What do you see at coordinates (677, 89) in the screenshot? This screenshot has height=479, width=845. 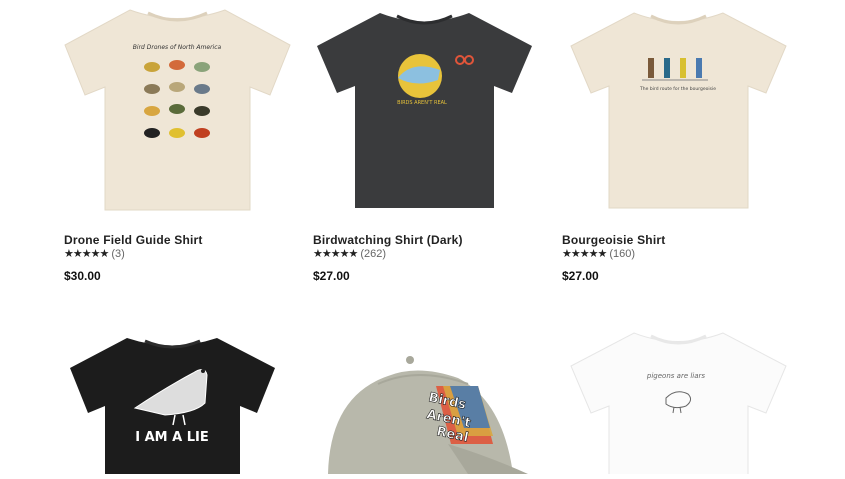 I see `shirt-print-text: The bird route for the bourgeoisie` at bounding box center [677, 89].